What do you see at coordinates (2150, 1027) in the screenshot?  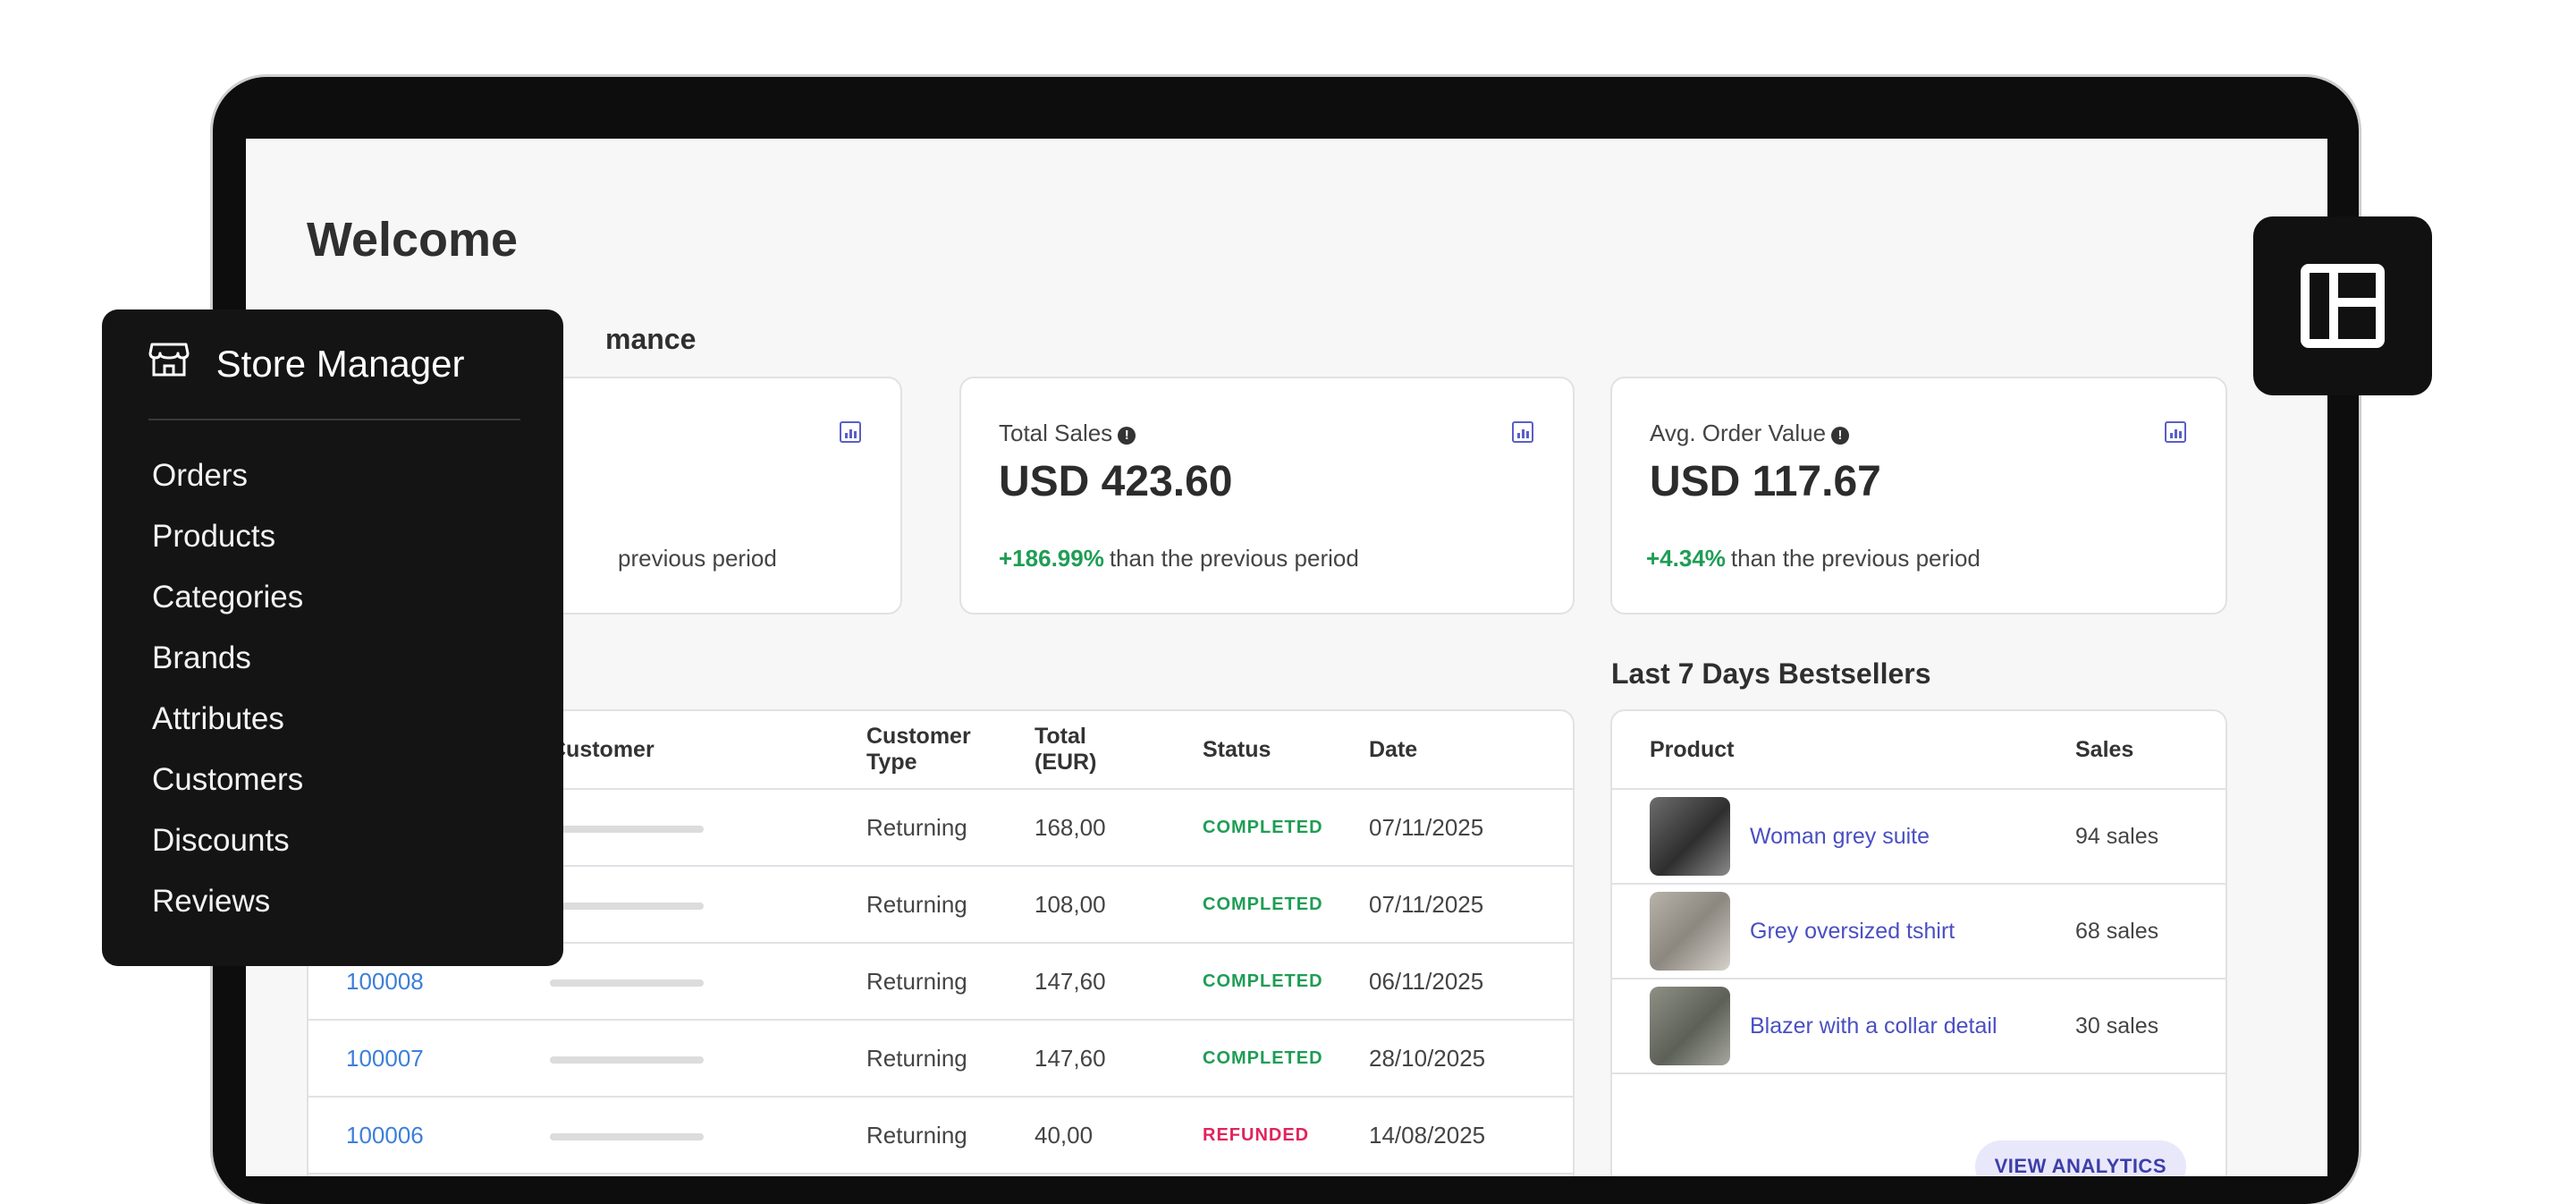 I see `product-sales: 30 sales` at bounding box center [2150, 1027].